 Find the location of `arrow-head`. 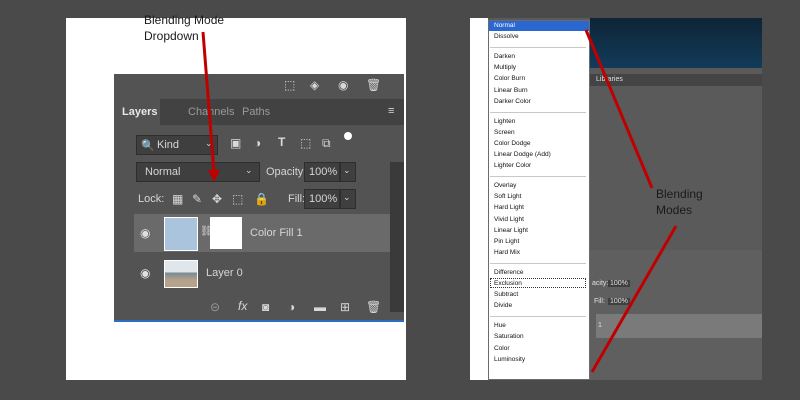

arrow-head is located at coordinates (214, 176).